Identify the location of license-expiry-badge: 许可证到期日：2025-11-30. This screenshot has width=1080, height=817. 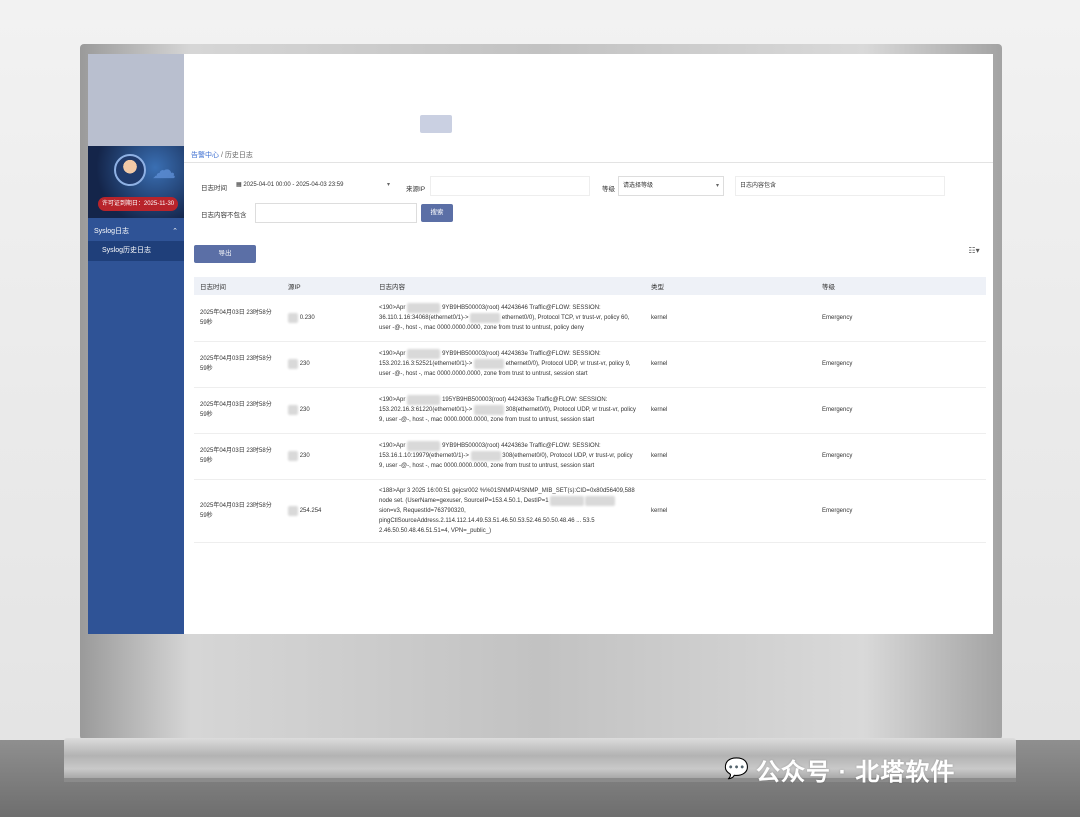
(138, 204).